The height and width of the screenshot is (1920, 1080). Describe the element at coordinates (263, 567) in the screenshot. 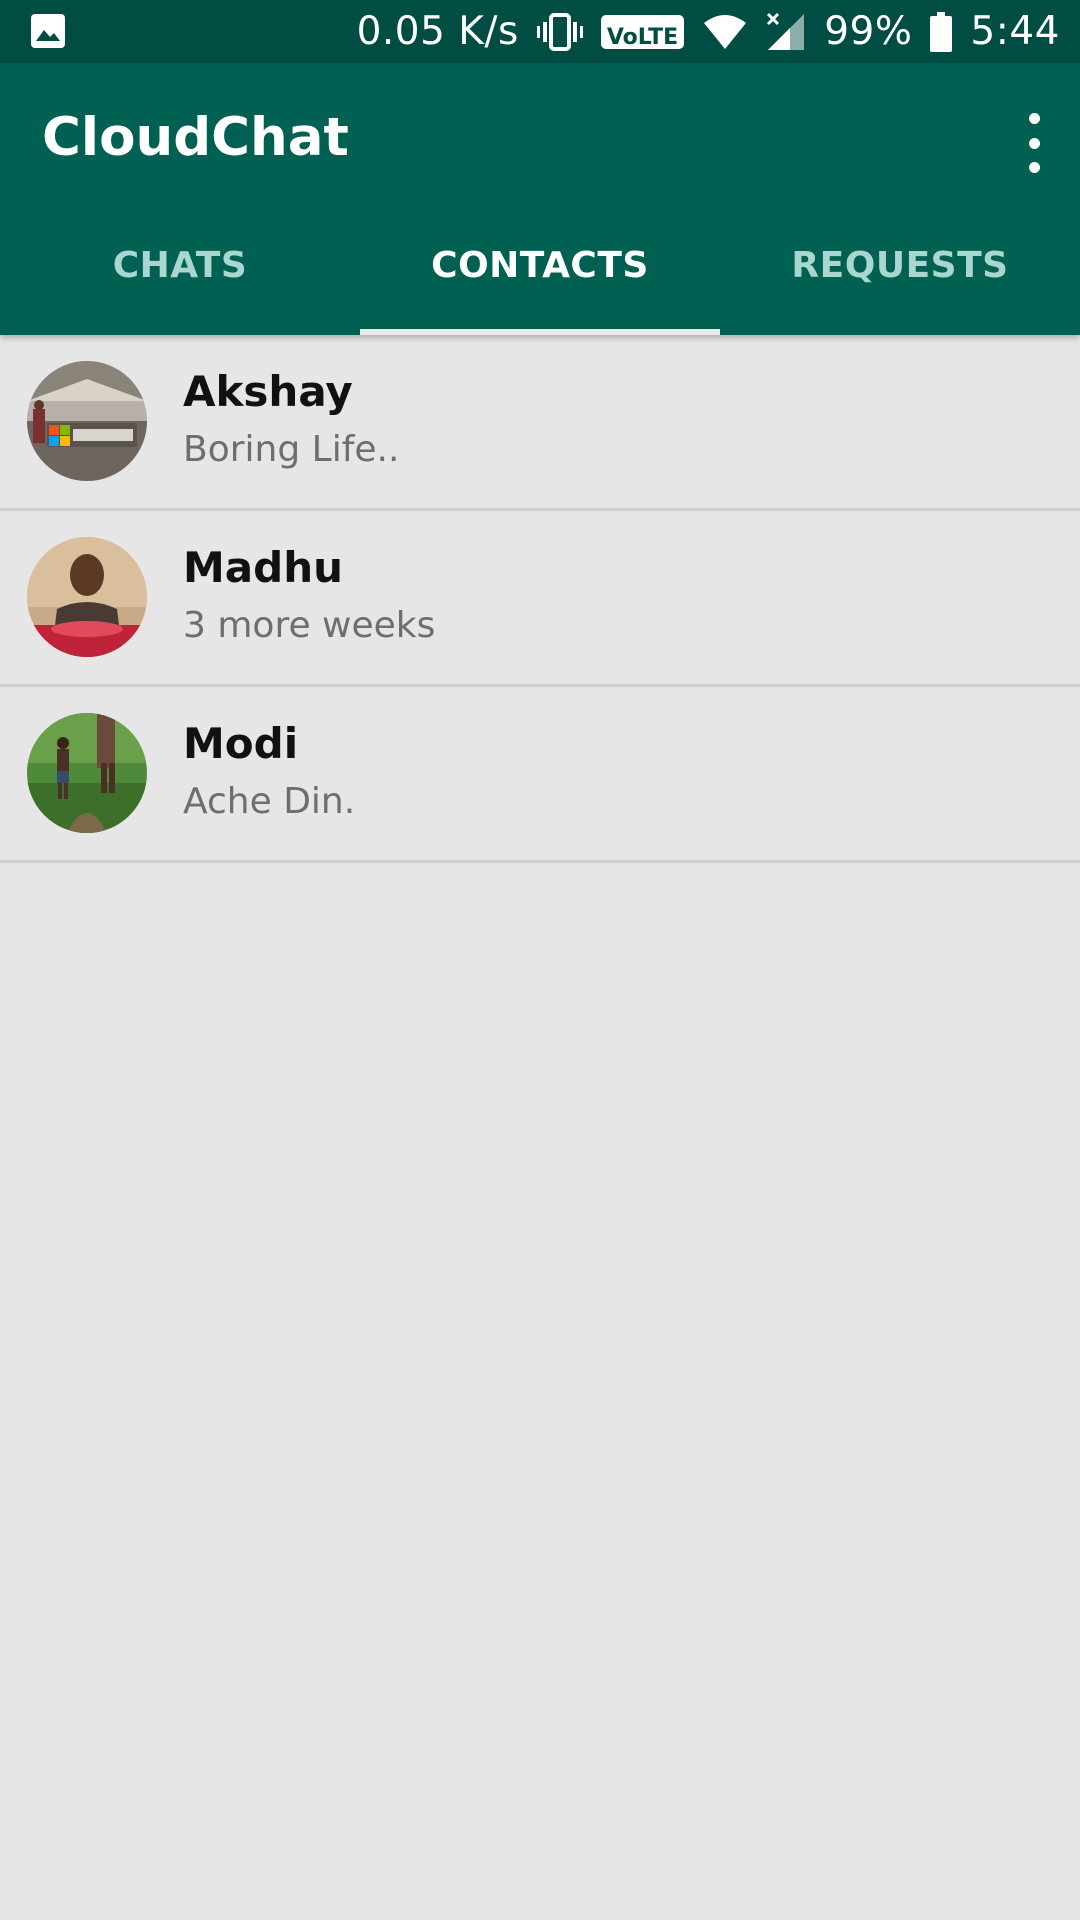

I see `contact-name: Madhu` at that location.